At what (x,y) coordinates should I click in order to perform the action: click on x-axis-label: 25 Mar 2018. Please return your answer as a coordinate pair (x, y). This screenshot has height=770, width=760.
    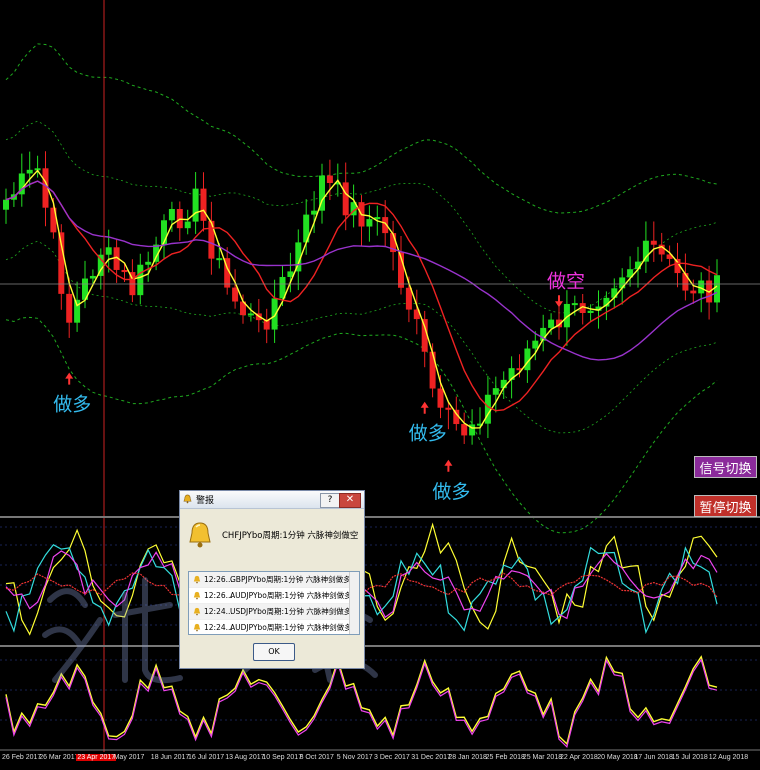
    Looking at the image, I should click on (542, 757).